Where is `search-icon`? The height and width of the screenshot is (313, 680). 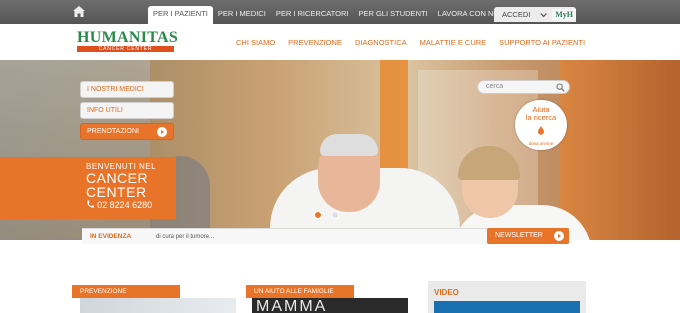
search-icon is located at coordinates (560, 87).